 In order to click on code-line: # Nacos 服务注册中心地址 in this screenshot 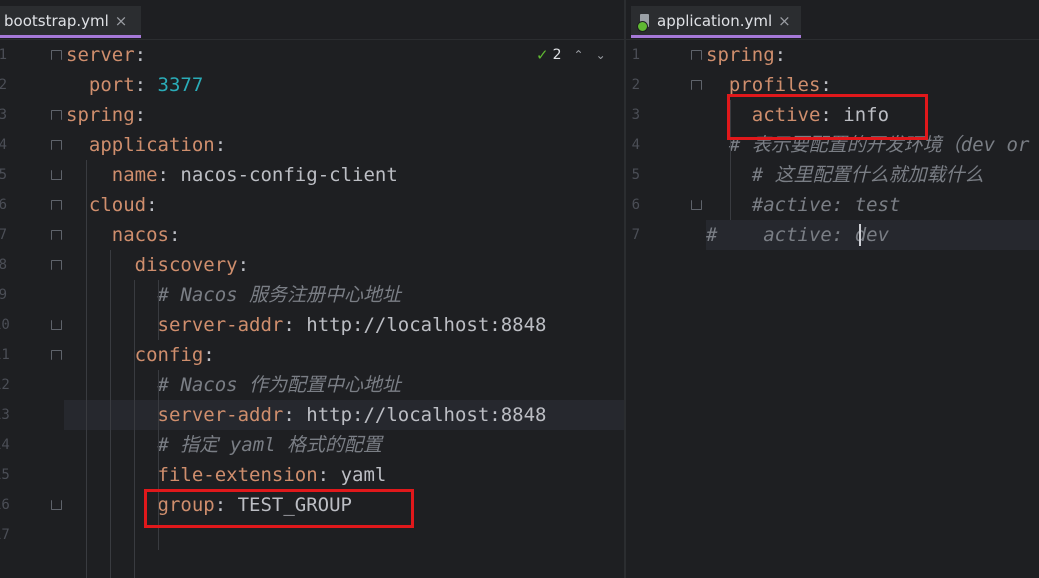, I will do `click(234, 295)`.